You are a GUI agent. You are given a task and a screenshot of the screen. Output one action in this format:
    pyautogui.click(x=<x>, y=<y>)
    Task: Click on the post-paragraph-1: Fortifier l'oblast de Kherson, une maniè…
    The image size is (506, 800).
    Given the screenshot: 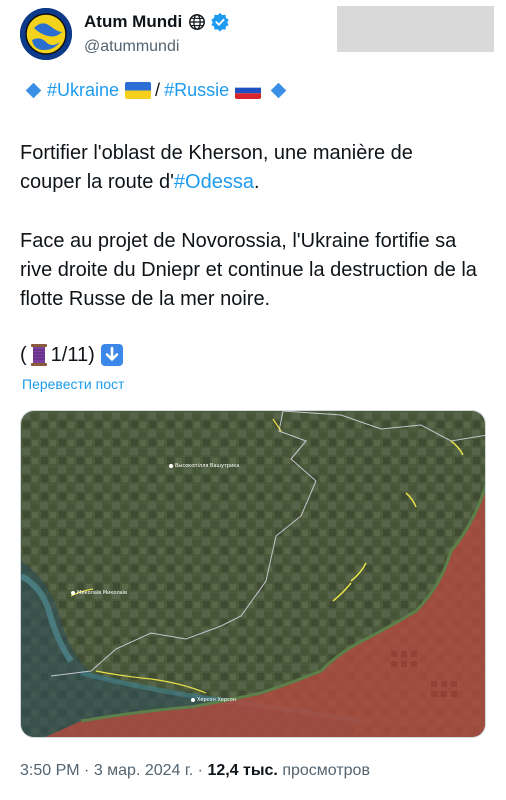 What is the action you would take?
    pyautogui.click(x=255, y=168)
    